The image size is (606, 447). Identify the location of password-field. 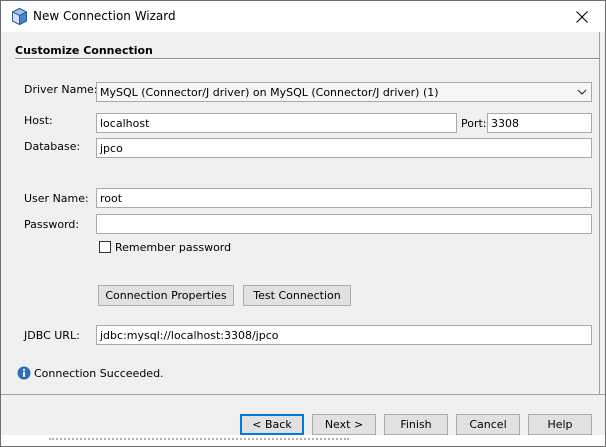
(344, 224).